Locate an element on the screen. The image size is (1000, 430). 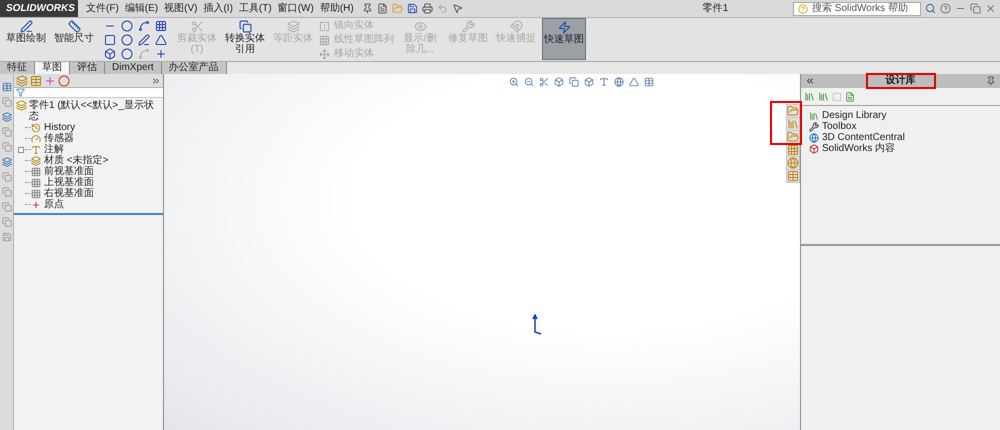
close-icon is located at coordinates (990, 8).